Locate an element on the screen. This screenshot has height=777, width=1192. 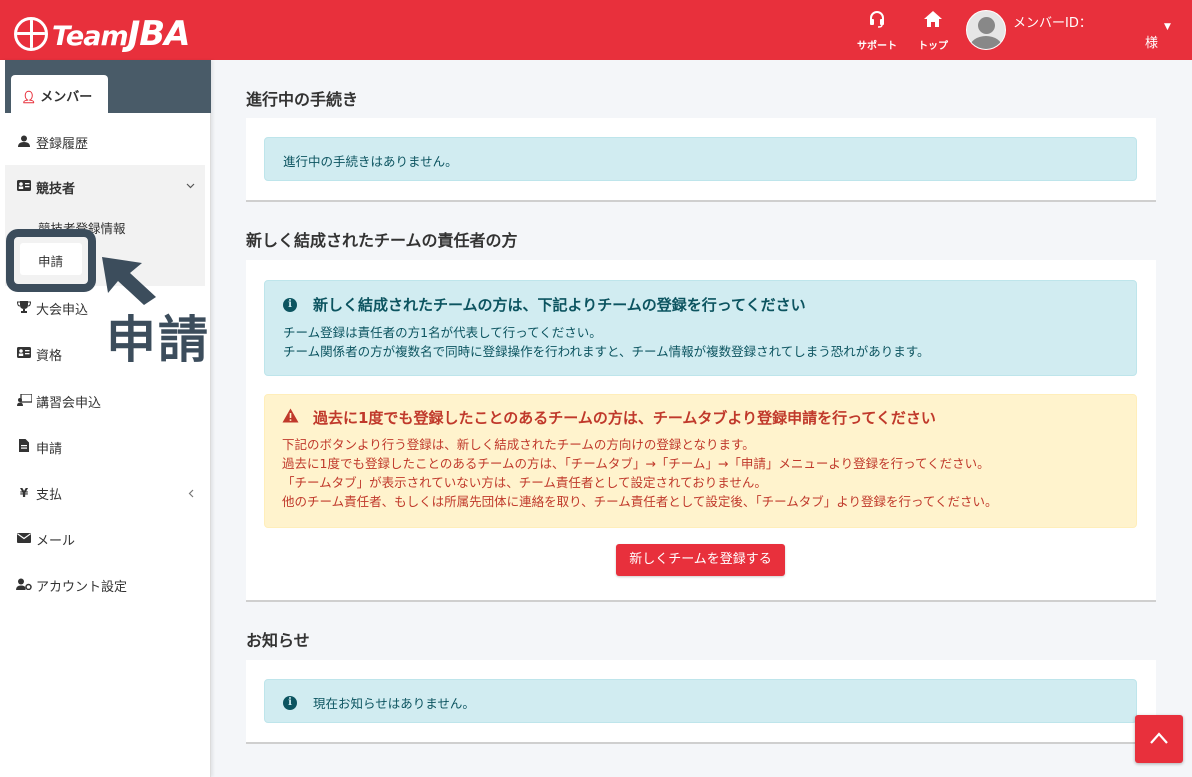
user-icon is located at coordinates (24, 142).